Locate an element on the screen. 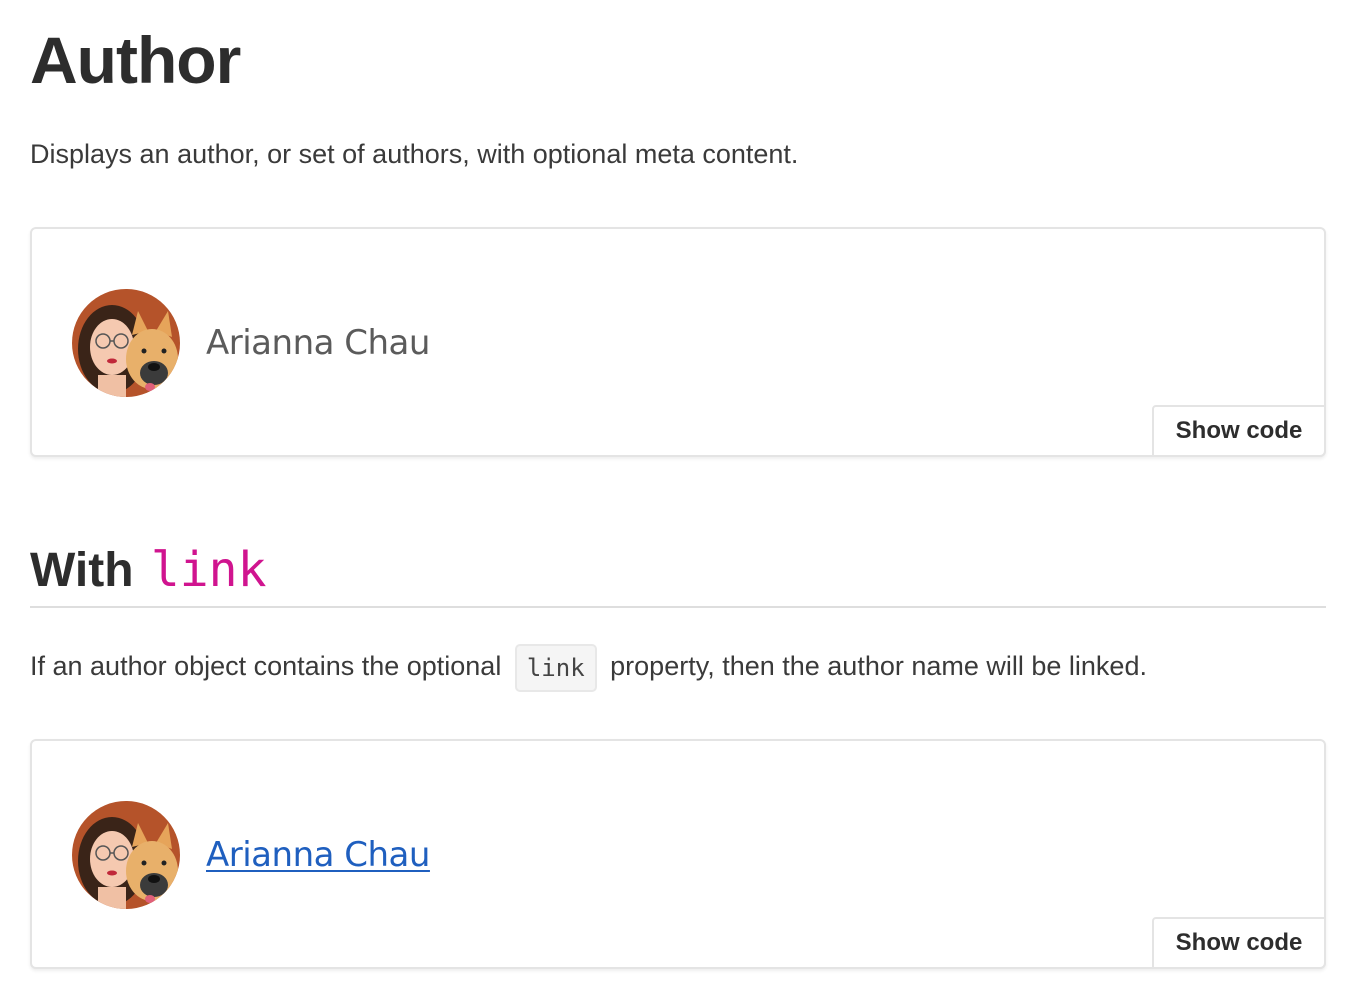 The height and width of the screenshot is (1002, 1354). author-name-link: Arianna Chau is located at coordinates (318, 855).